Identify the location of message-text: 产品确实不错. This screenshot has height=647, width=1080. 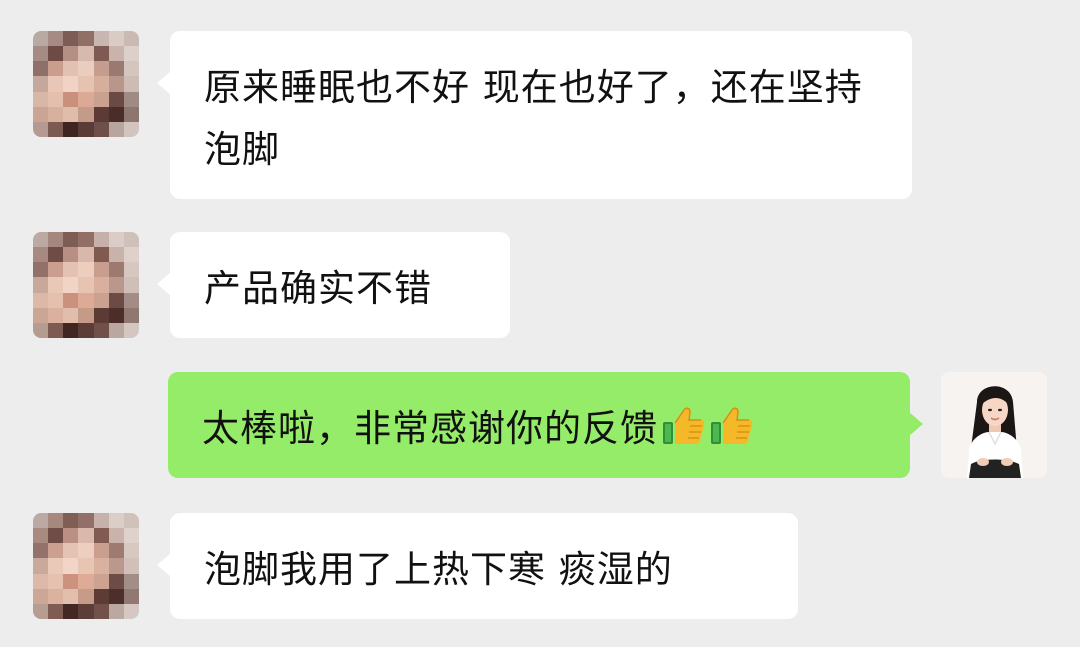
(318, 288).